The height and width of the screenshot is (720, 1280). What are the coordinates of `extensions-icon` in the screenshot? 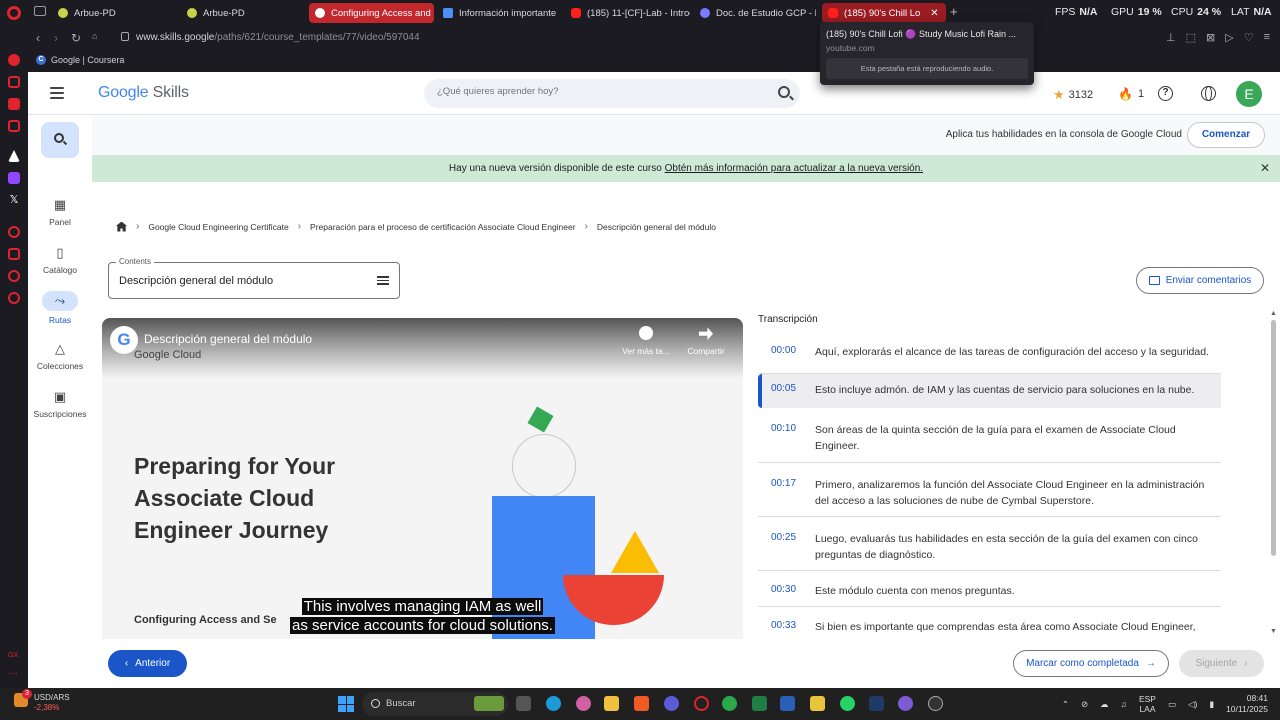 It's located at (14, 276).